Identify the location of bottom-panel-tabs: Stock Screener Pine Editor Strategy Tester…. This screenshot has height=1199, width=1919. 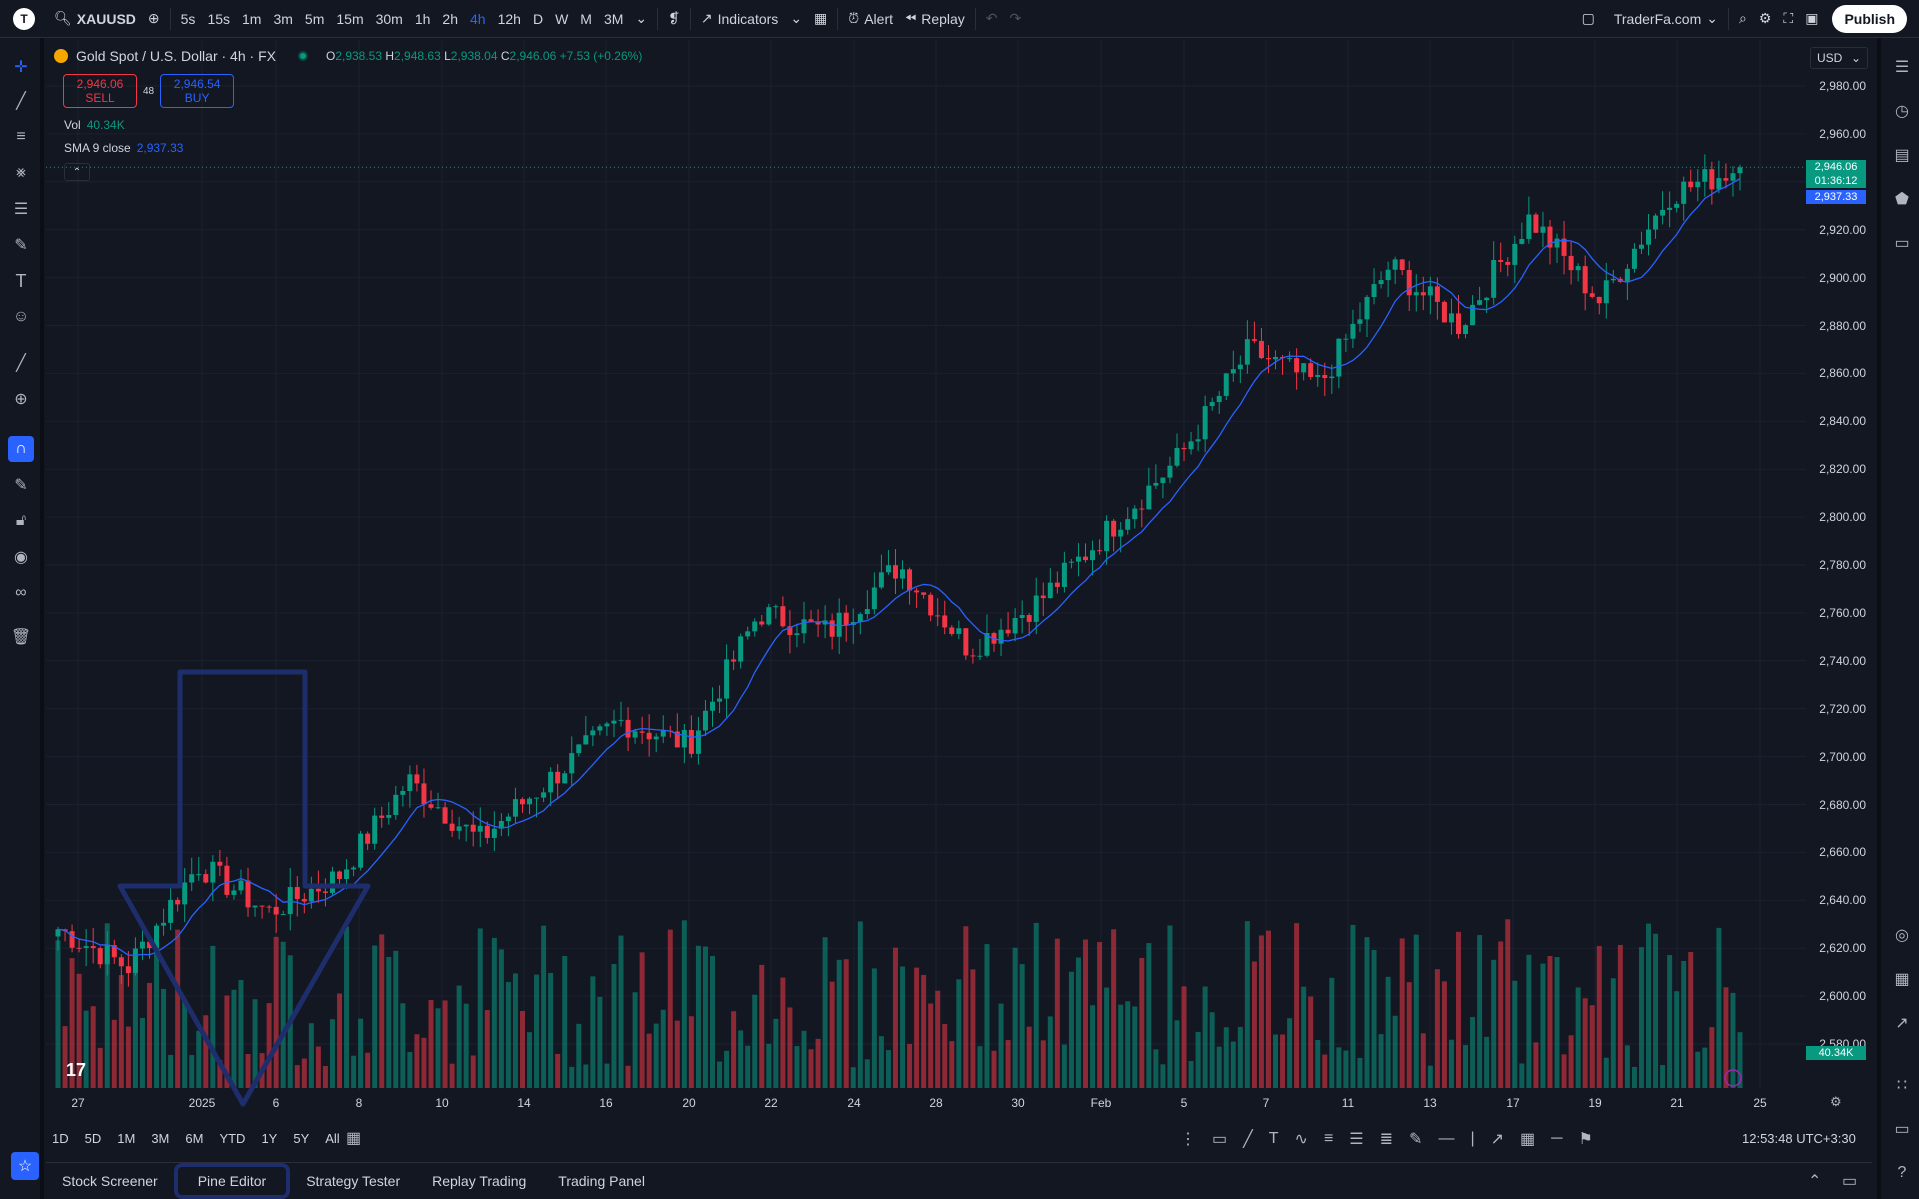
(959, 1180).